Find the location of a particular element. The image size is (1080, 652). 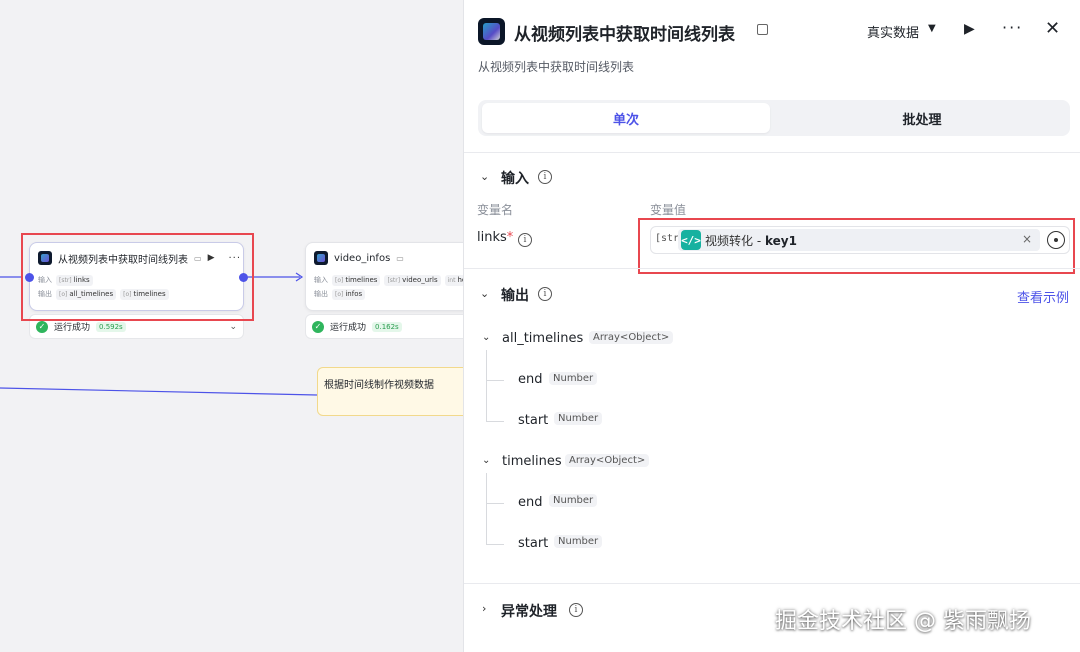

node-output-row: 输出 [o] infos is located at coordinates (384, 294).